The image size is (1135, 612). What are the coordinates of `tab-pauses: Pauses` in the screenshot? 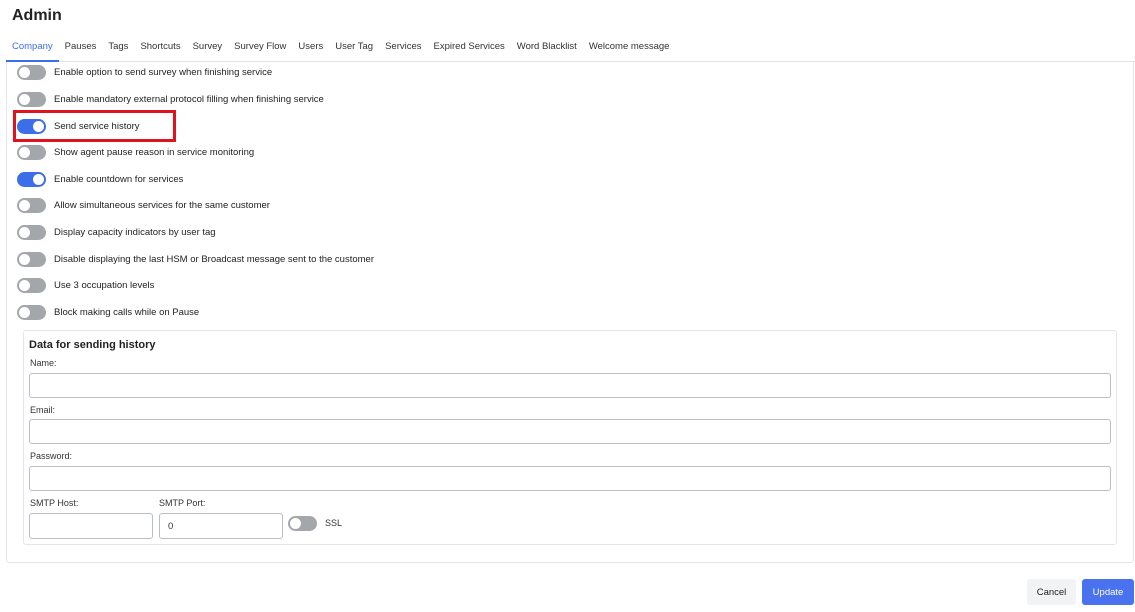 It's located at (81, 50).